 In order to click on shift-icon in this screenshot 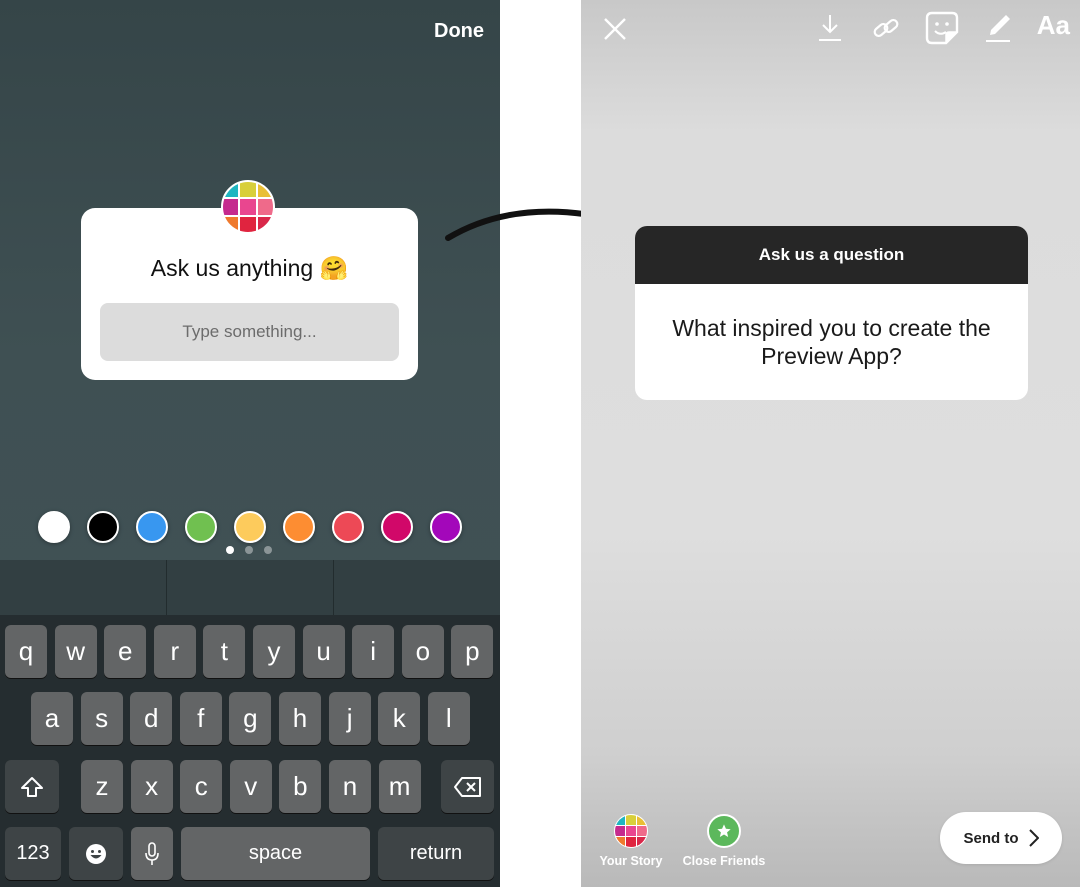, I will do `click(32, 786)`.